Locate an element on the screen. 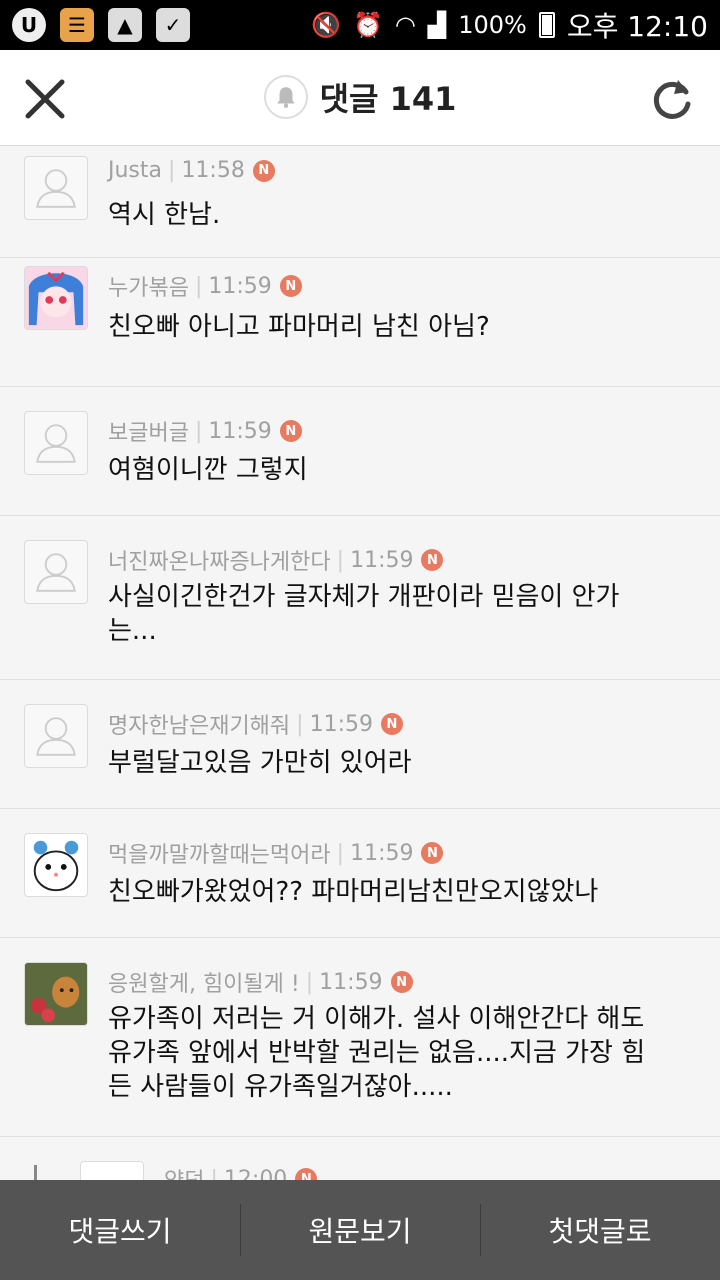  bell-icon is located at coordinates (285, 97).